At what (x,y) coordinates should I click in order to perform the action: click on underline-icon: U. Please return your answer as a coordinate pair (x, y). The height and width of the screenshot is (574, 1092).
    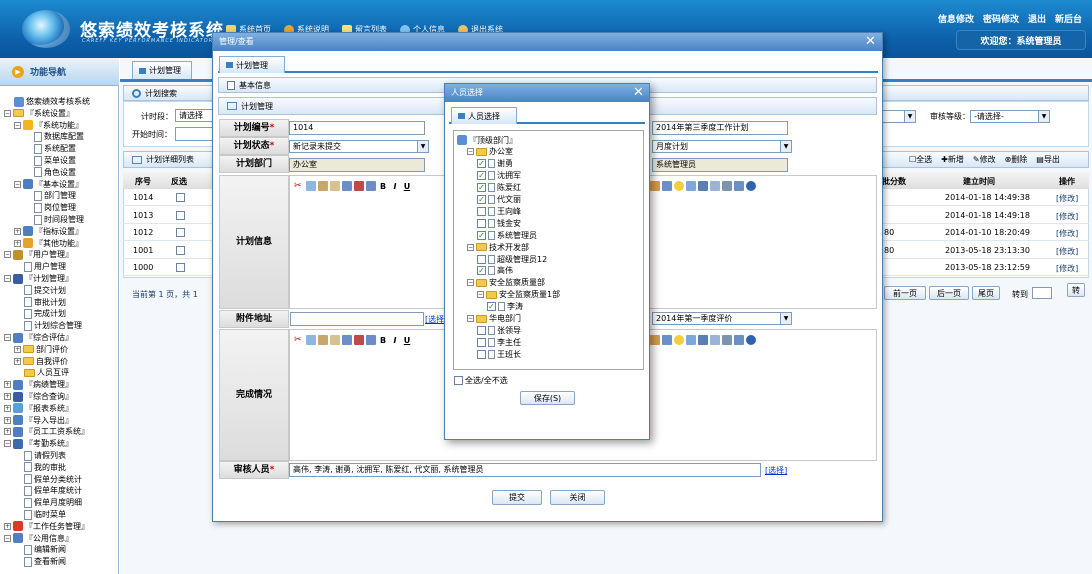
    Looking at the image, I should click on (407, 340).